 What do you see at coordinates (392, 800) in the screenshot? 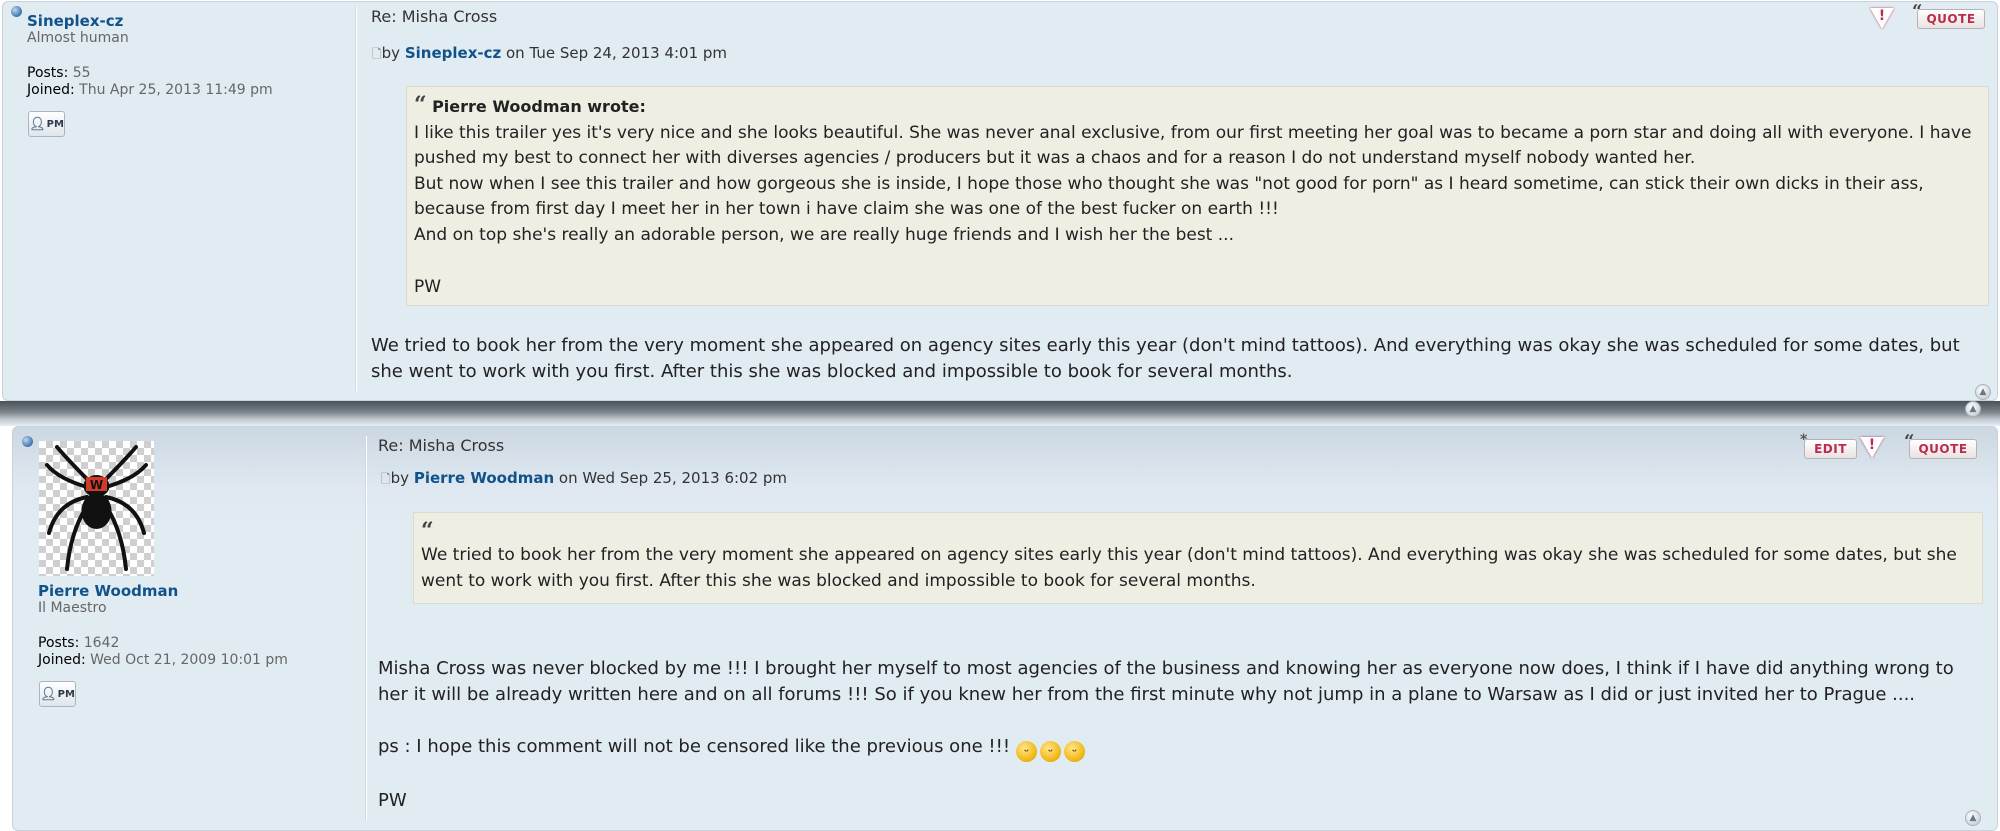
I see `body-paragraph: PW` at bounding box center [392, 800].